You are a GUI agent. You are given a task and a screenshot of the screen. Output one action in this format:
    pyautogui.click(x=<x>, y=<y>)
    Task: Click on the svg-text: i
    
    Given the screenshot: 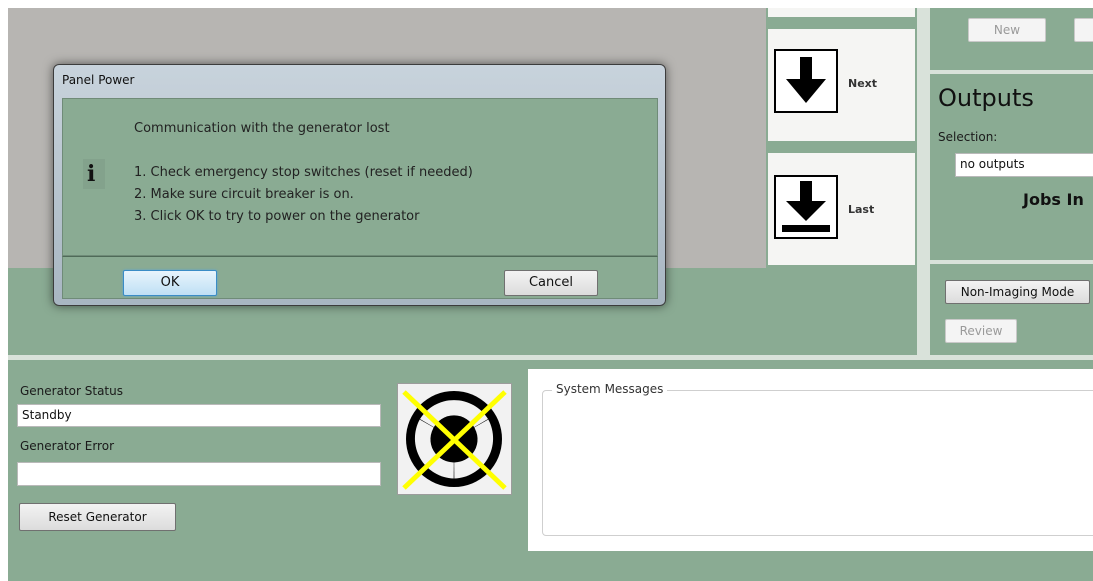 What is the action you would take?
    pyautogui.click(x=91, y=174)
    